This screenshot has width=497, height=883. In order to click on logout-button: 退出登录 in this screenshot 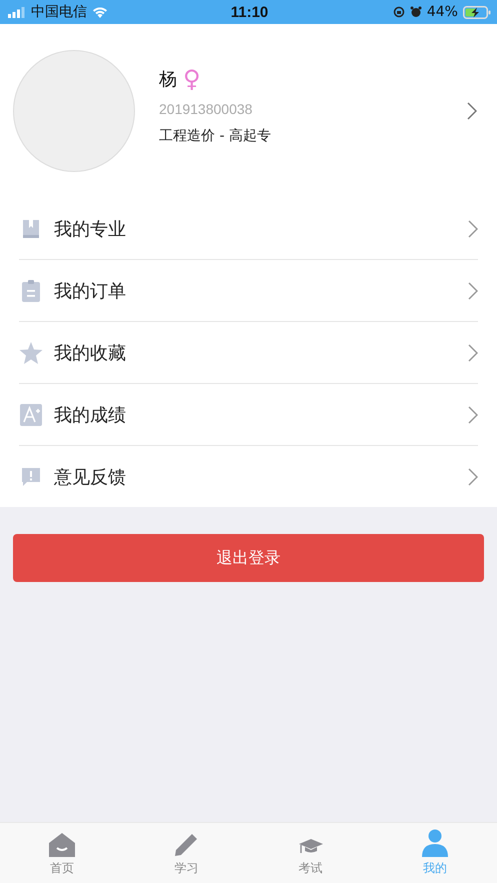, I will do `click(248, 558)`.